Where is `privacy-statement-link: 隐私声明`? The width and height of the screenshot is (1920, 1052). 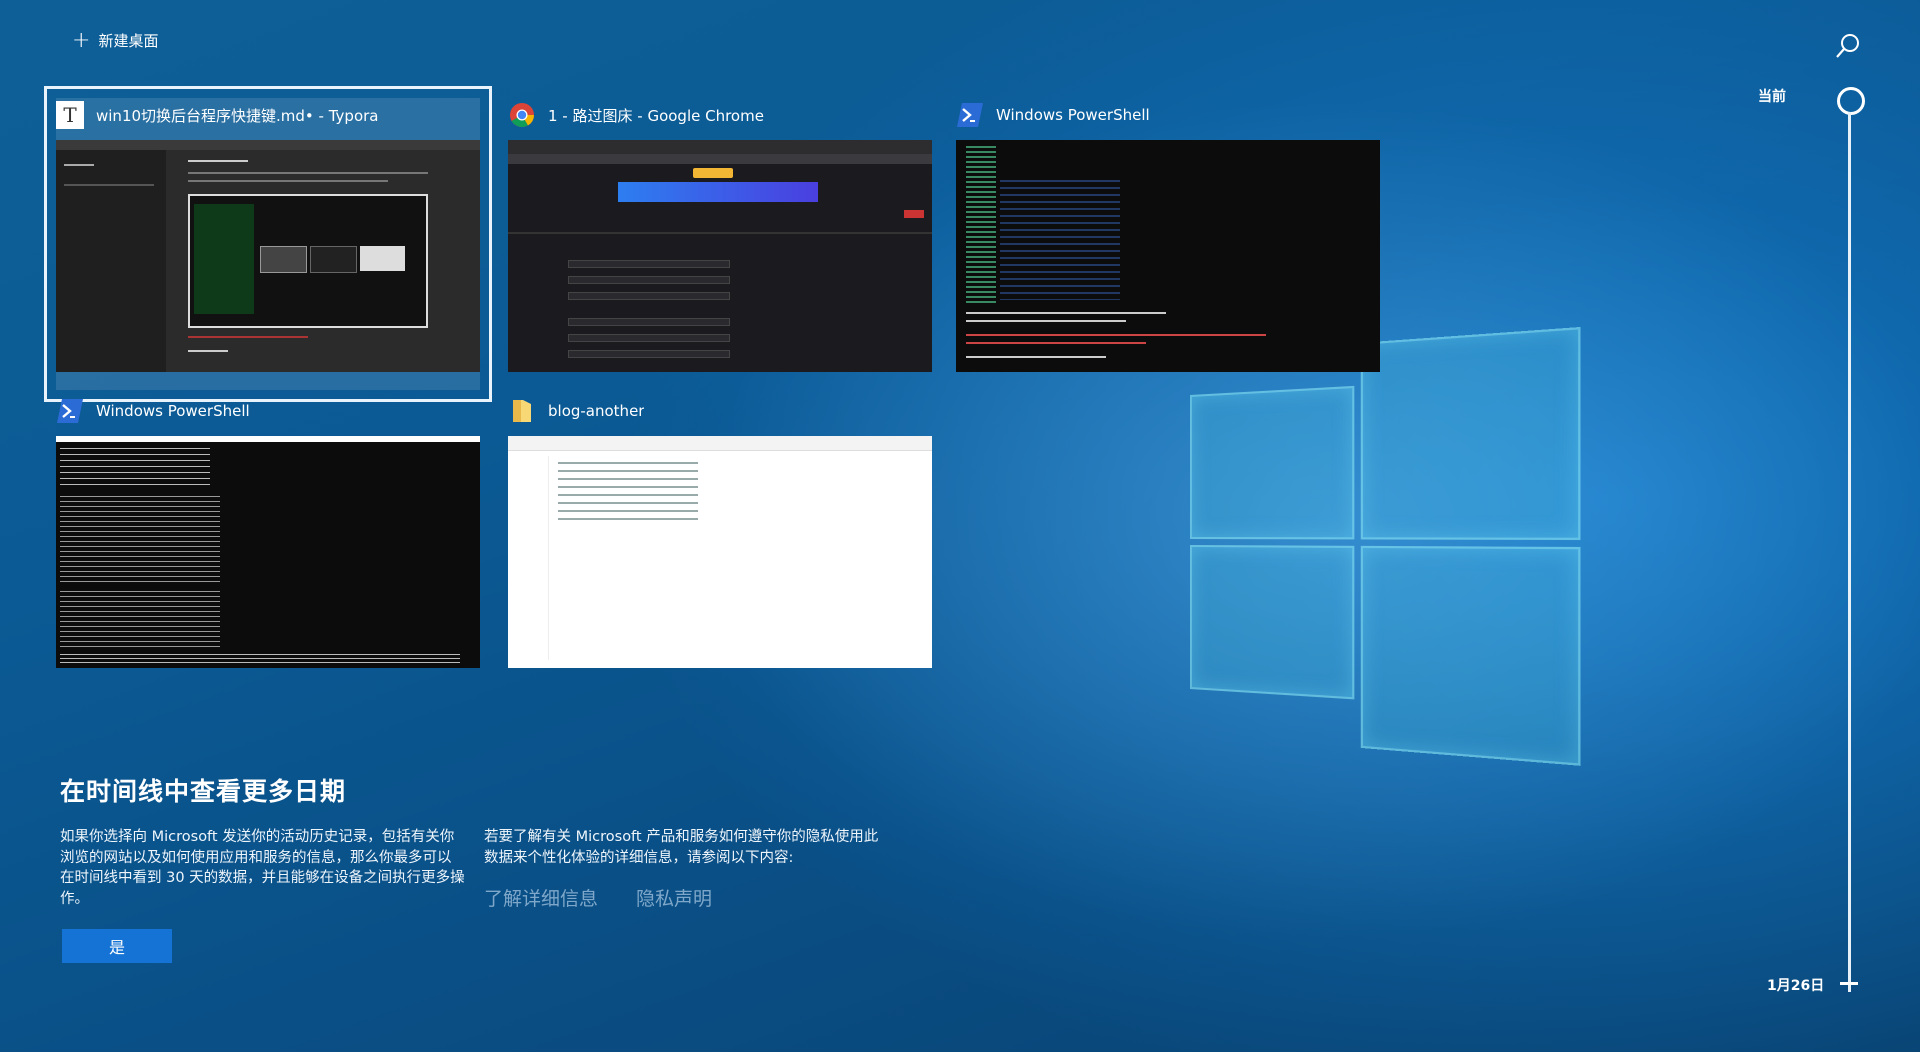 privacy-statement-link: 隐私声明 is located at coordinates (674, 897).